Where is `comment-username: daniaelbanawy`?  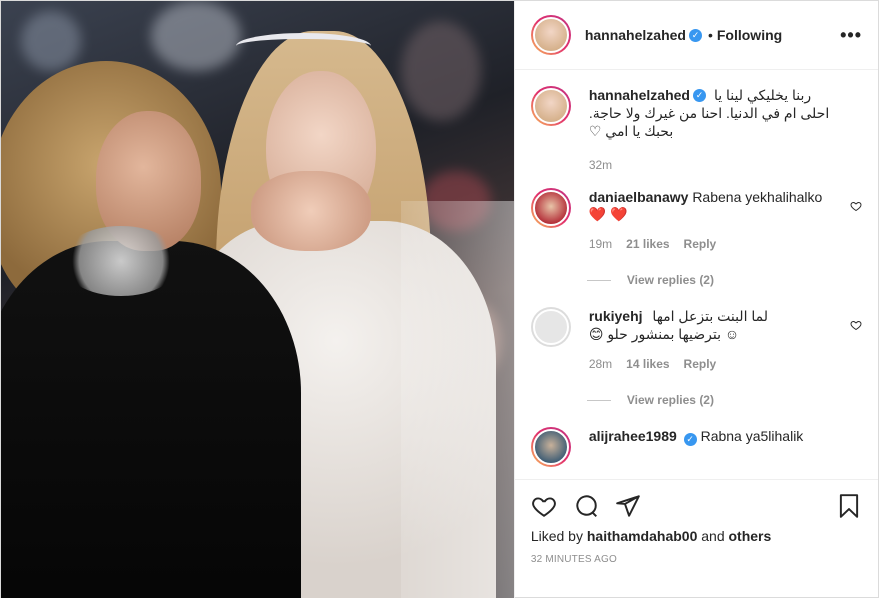
comment-username: daniaelbanawy is located at coordinates (639, 197).